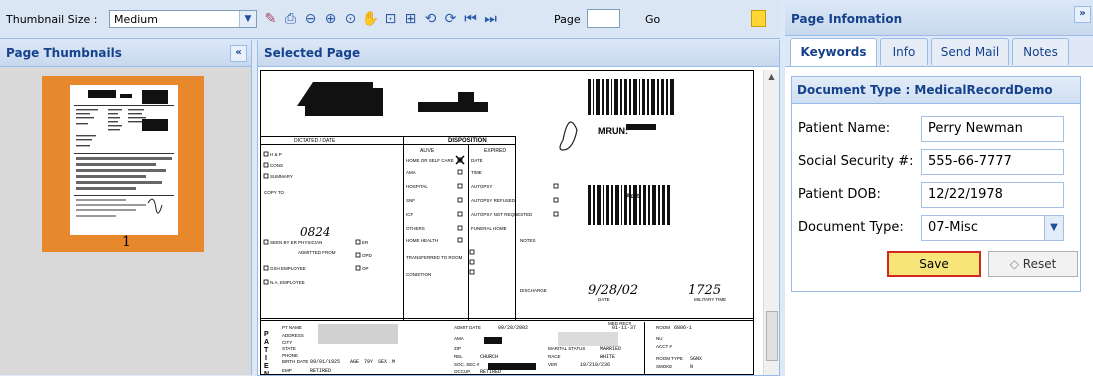 The height and width of the screenshot is (376, 1093). Describe the element at coordinates (936, 90) in the screenshot. I see `document-type-title: Document Type : MedicalRecordDemo` at that location.